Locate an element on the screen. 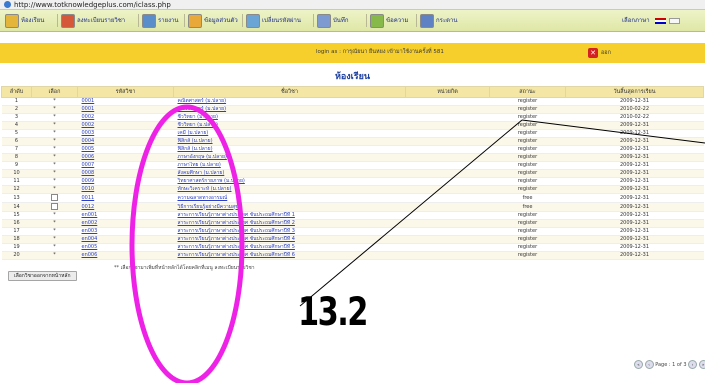  menu-item-profile: ข้อมูลส่วนตัว is located at coordinates (213, 20).